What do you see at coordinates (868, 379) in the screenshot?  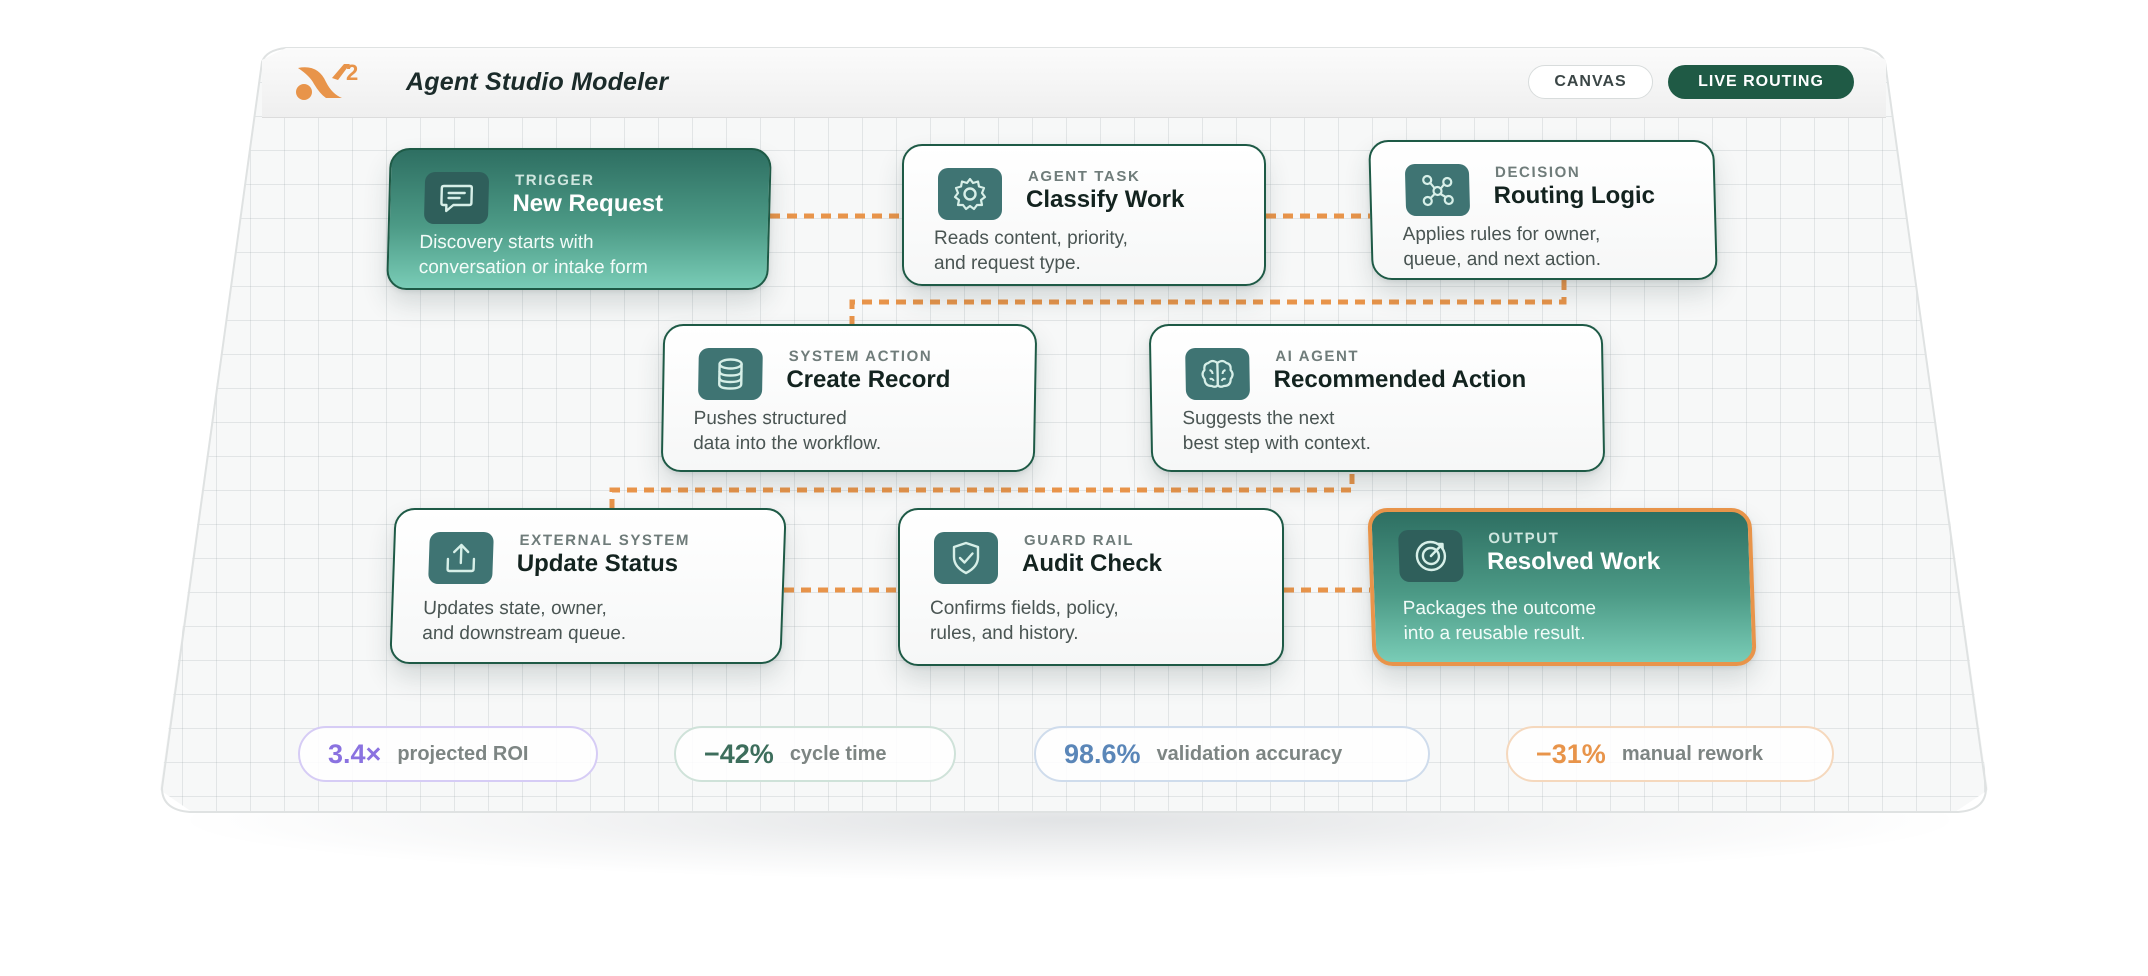 I see `node-title: Create Record` at bounding box center [868, 379].